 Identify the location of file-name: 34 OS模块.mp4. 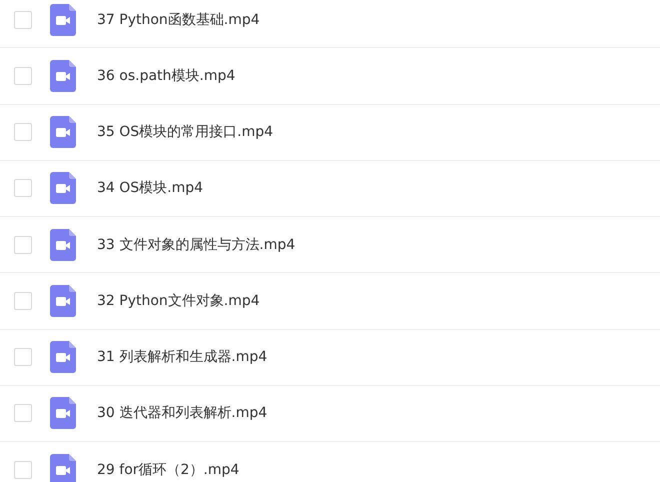
(150, 188).